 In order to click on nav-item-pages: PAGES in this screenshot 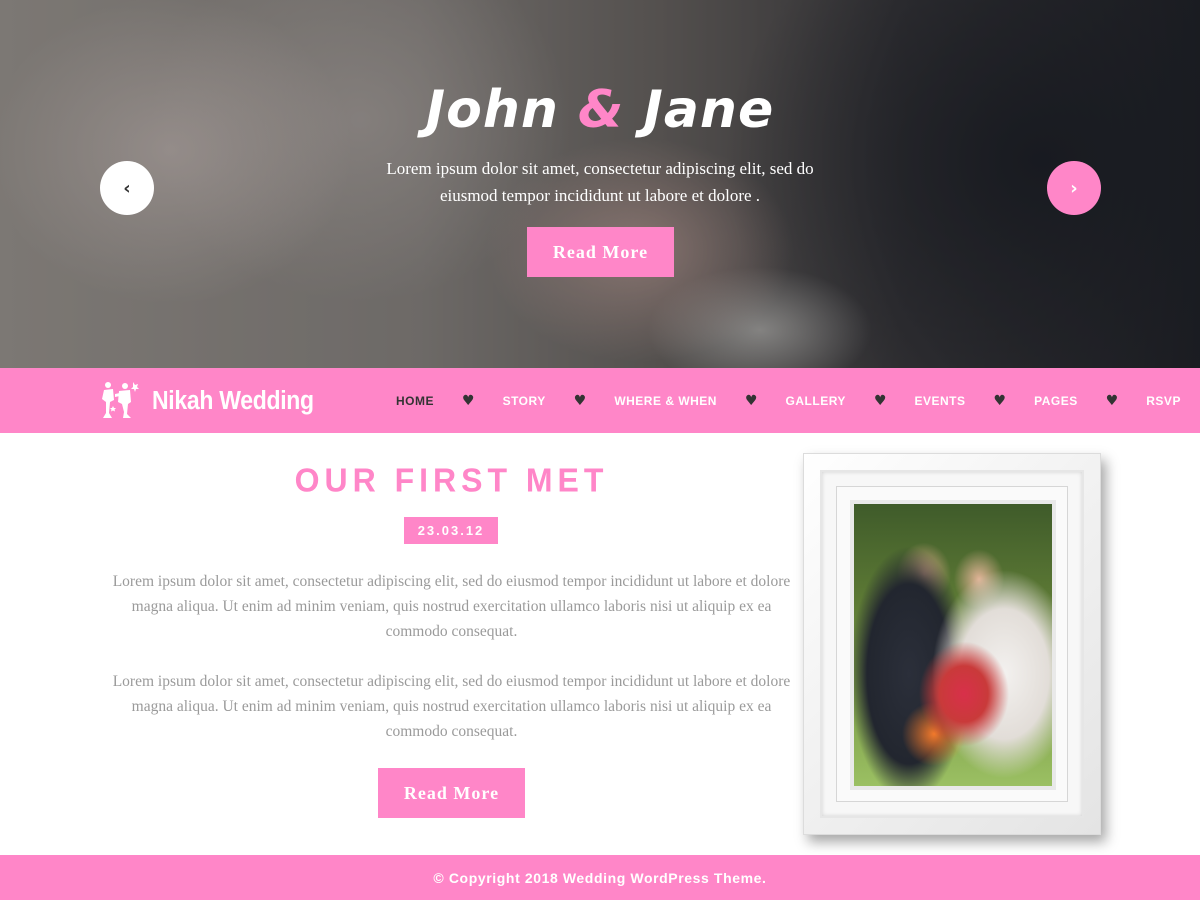, I will do `click(1056, 401)`.